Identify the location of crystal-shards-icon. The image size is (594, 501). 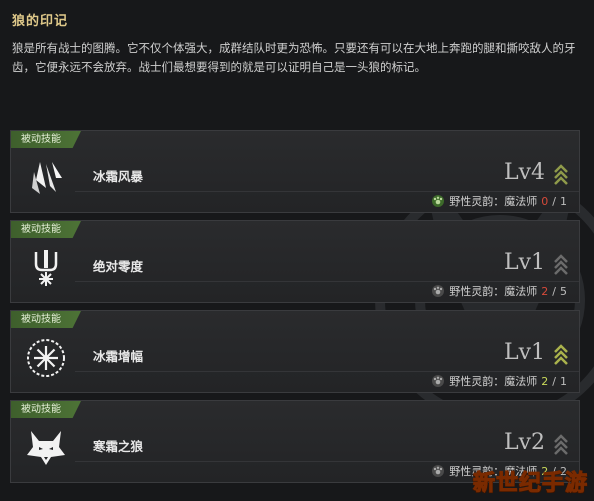
(46, 178).